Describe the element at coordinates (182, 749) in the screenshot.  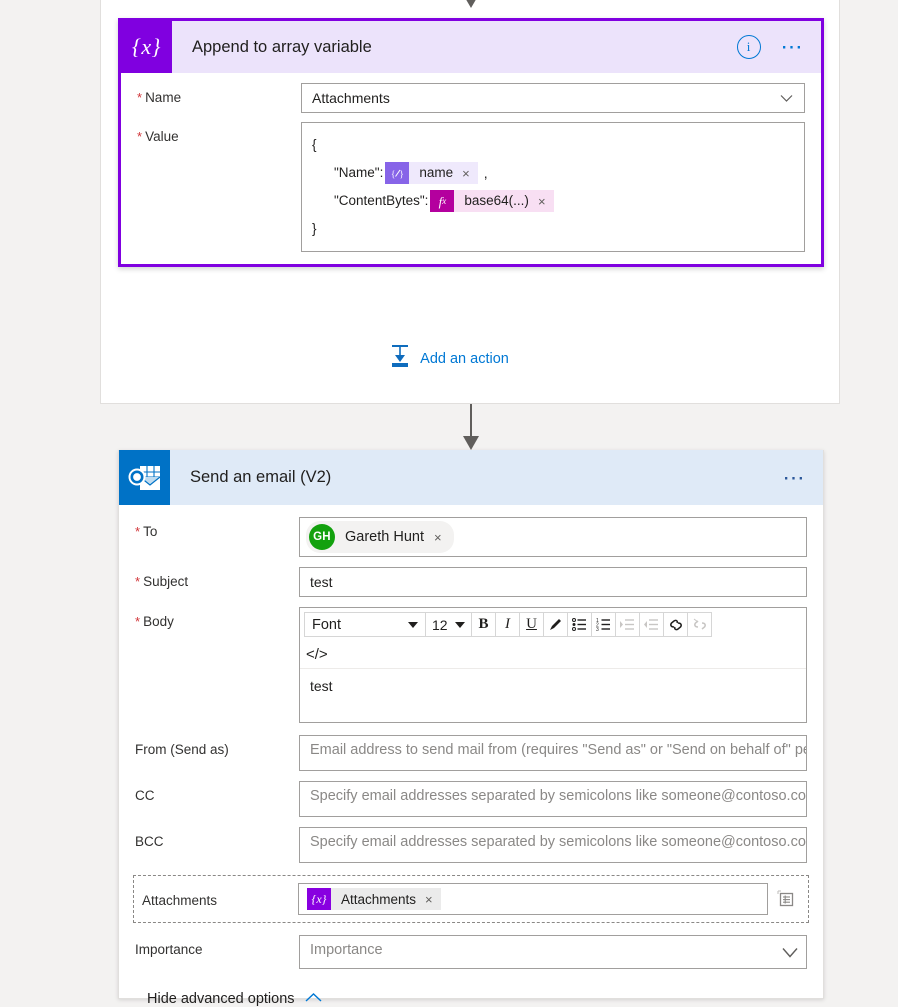
I see `from-label: From (Send as)` at that location.